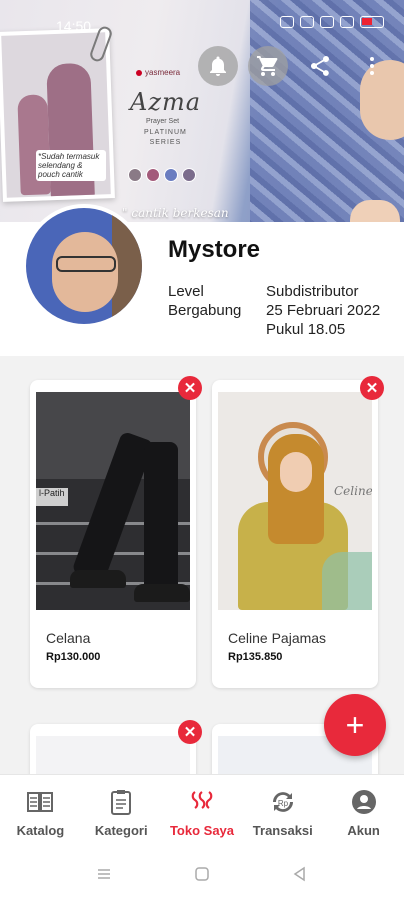 Image resolution: width=404 pixels, height=900 pixels. I want to click on banner-tagline-text: cantik berkesan, so click(180, 213).